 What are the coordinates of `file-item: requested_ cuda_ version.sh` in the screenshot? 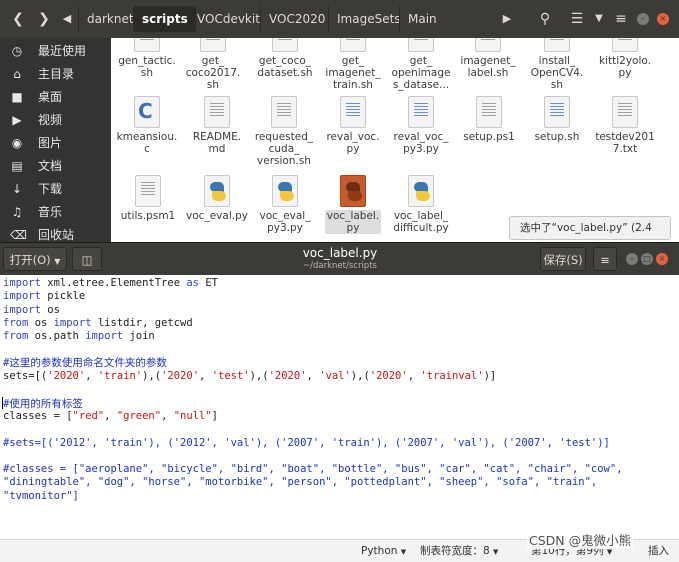 It's located at (284, 131).